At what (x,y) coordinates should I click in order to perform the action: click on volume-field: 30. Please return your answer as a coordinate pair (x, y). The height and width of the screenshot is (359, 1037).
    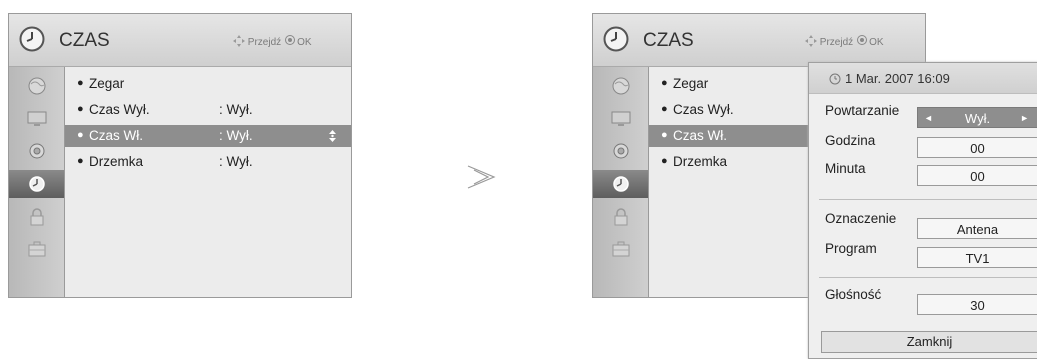
    Looking at the image, I should click on (977, 304).